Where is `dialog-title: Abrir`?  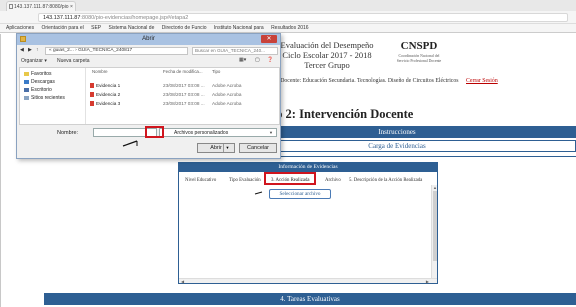
dialog-title: Abrir is located at coordinates (148, 39).